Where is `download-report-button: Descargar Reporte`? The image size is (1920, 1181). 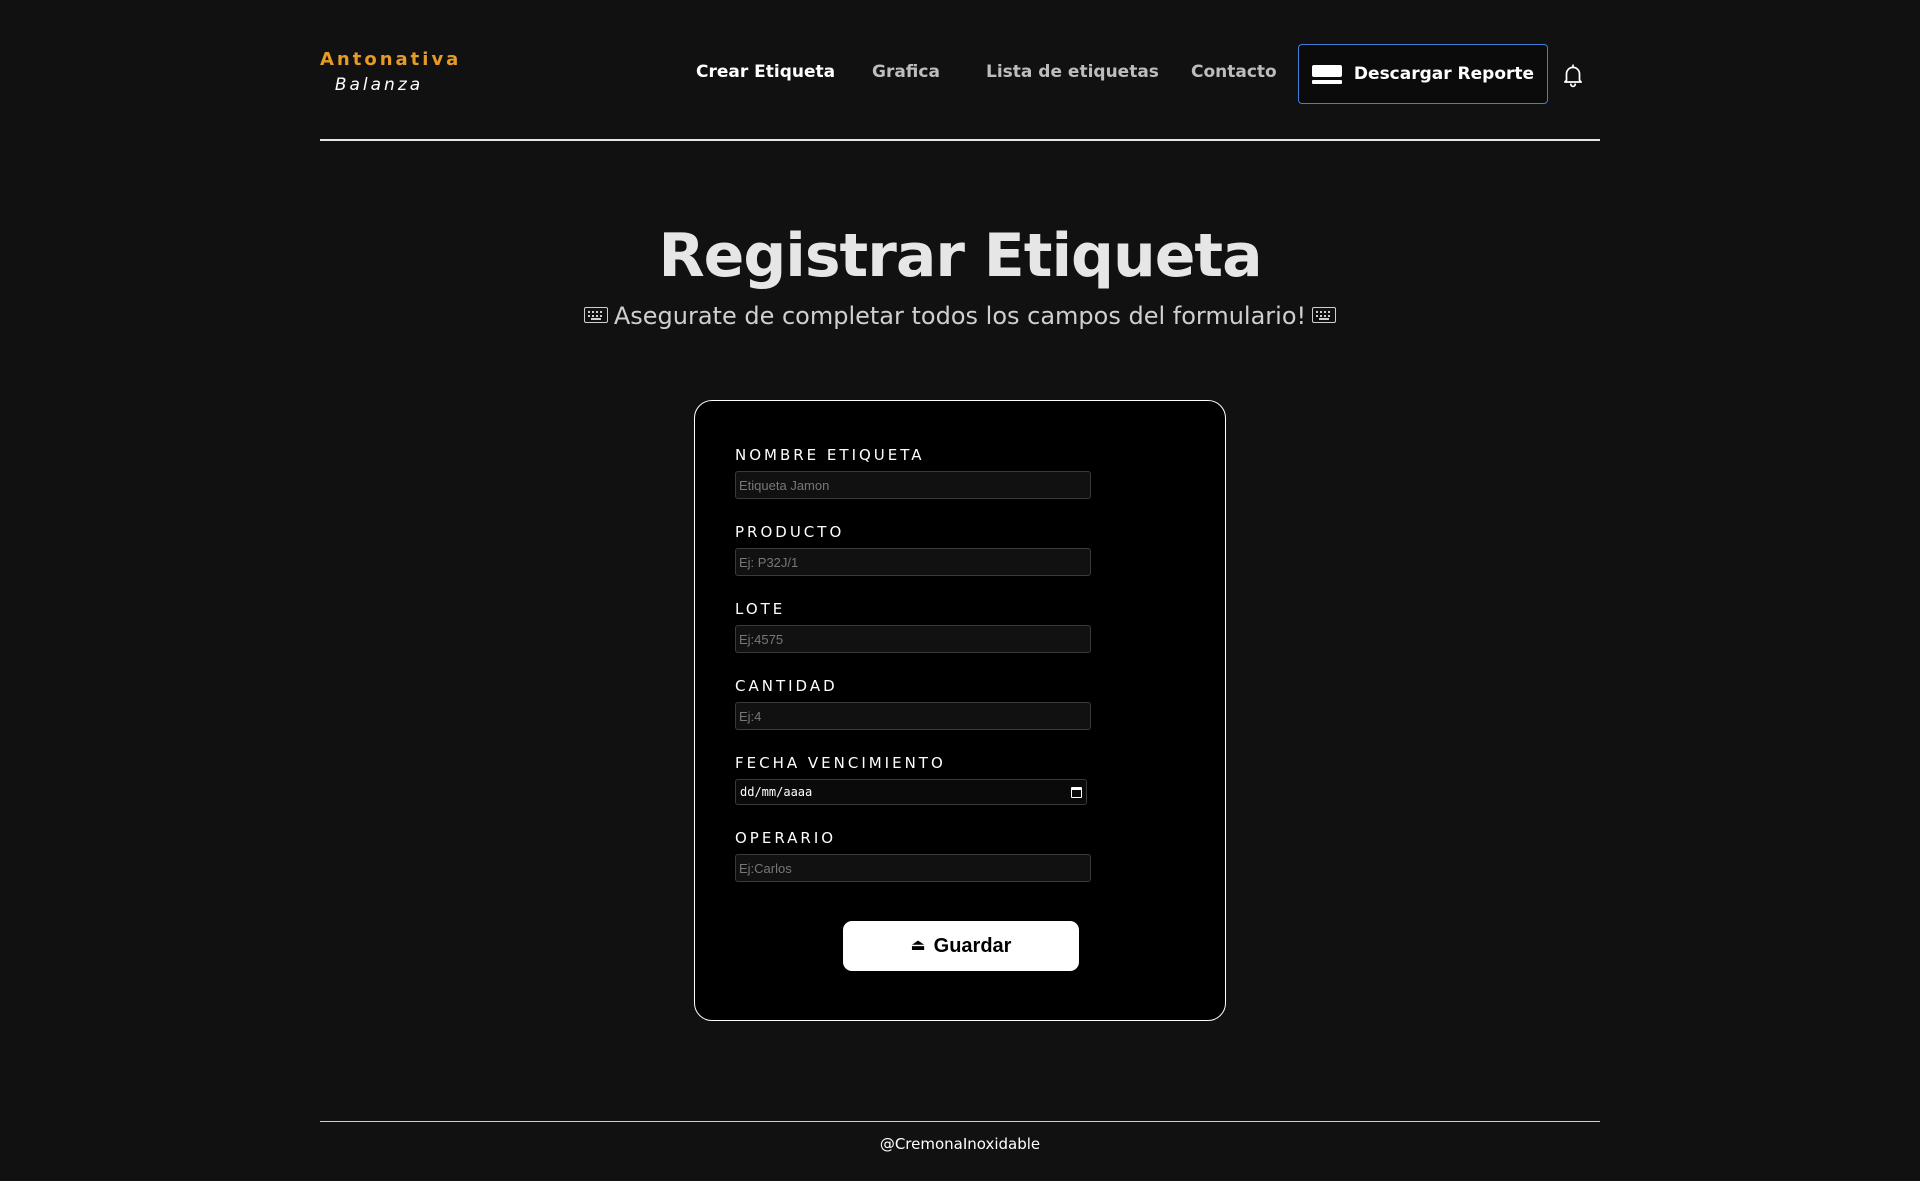
download-report-button: Descargar Reporte is located at coordinates (1423, 74).